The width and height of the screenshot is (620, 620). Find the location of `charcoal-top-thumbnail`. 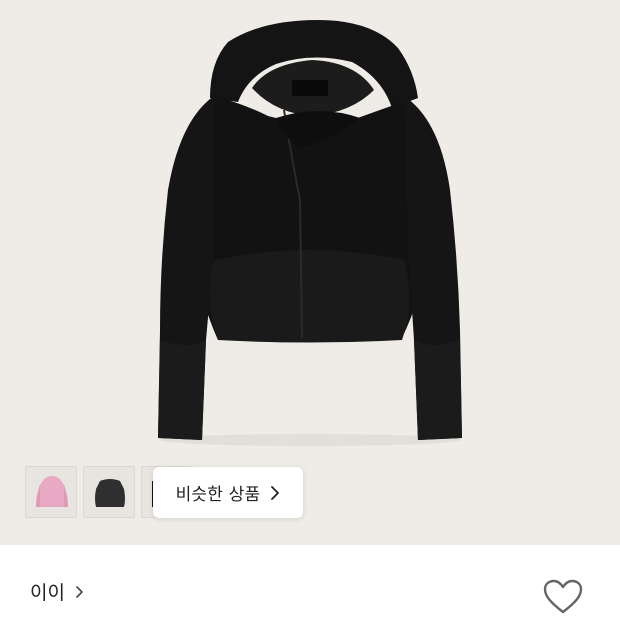

charcoal-top-thumbnail is located at coordinates (110, 493).